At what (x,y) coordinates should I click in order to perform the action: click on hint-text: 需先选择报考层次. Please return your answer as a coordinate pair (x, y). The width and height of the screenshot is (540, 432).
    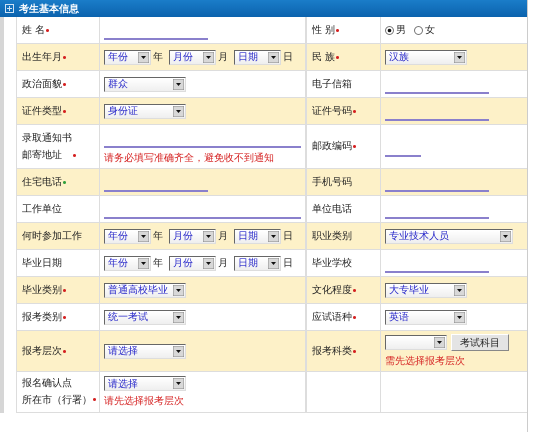
    Looking at the image, I should click on (425, 361).